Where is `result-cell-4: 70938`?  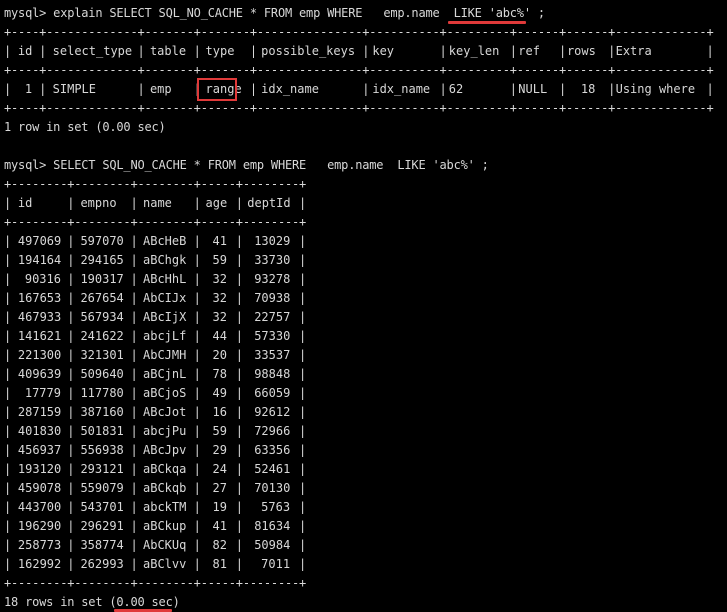 result-cell-4: 70938 is located at coordinates (272, 298).